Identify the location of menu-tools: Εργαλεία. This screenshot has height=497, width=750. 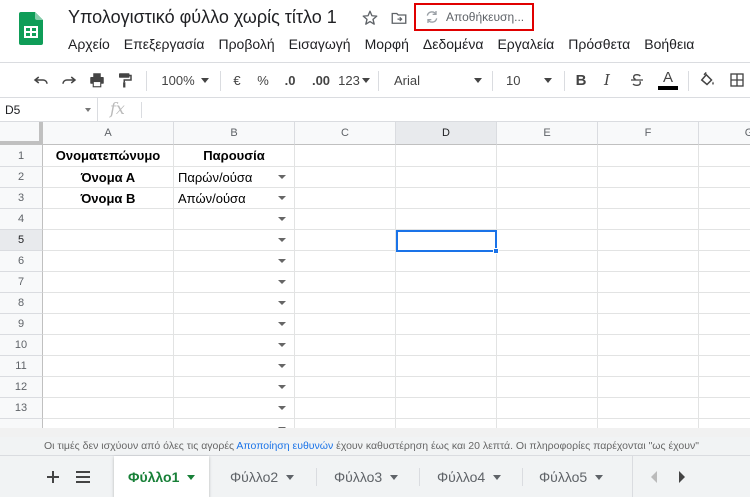
(529, 44).